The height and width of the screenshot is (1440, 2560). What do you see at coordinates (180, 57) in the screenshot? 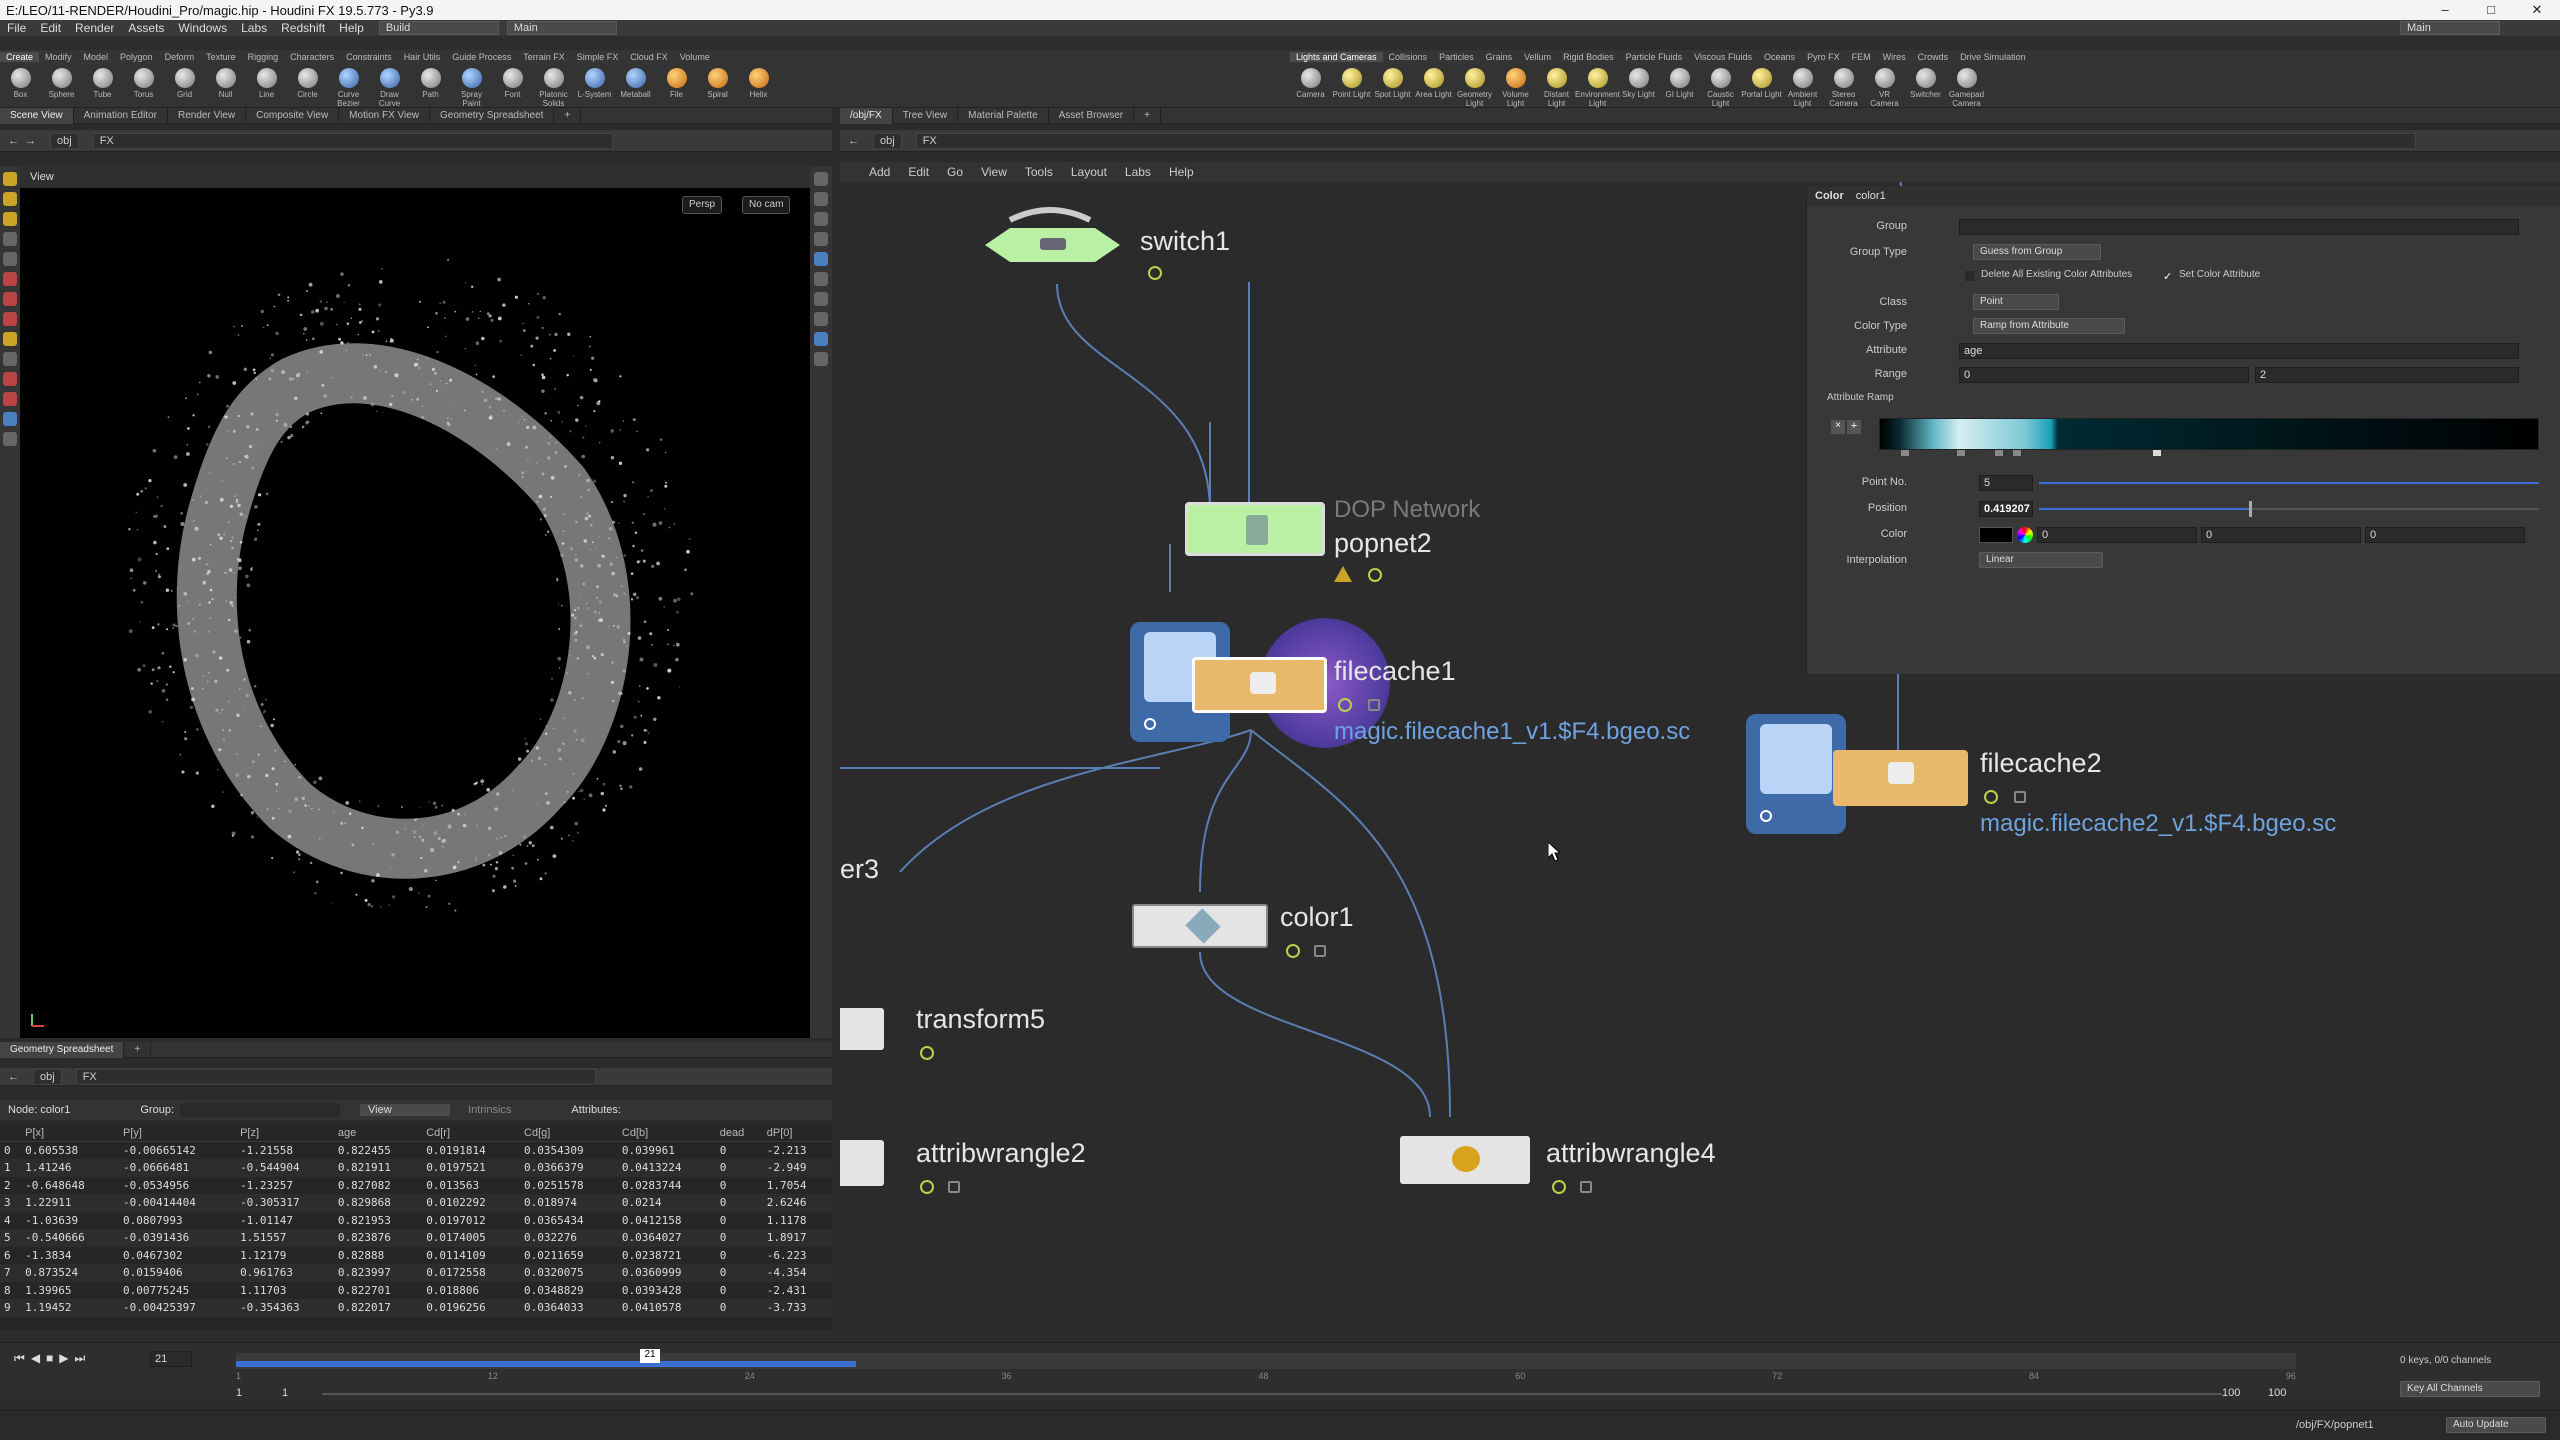
I see `shelf-tab: Deform` at bounding box center [180, 57].